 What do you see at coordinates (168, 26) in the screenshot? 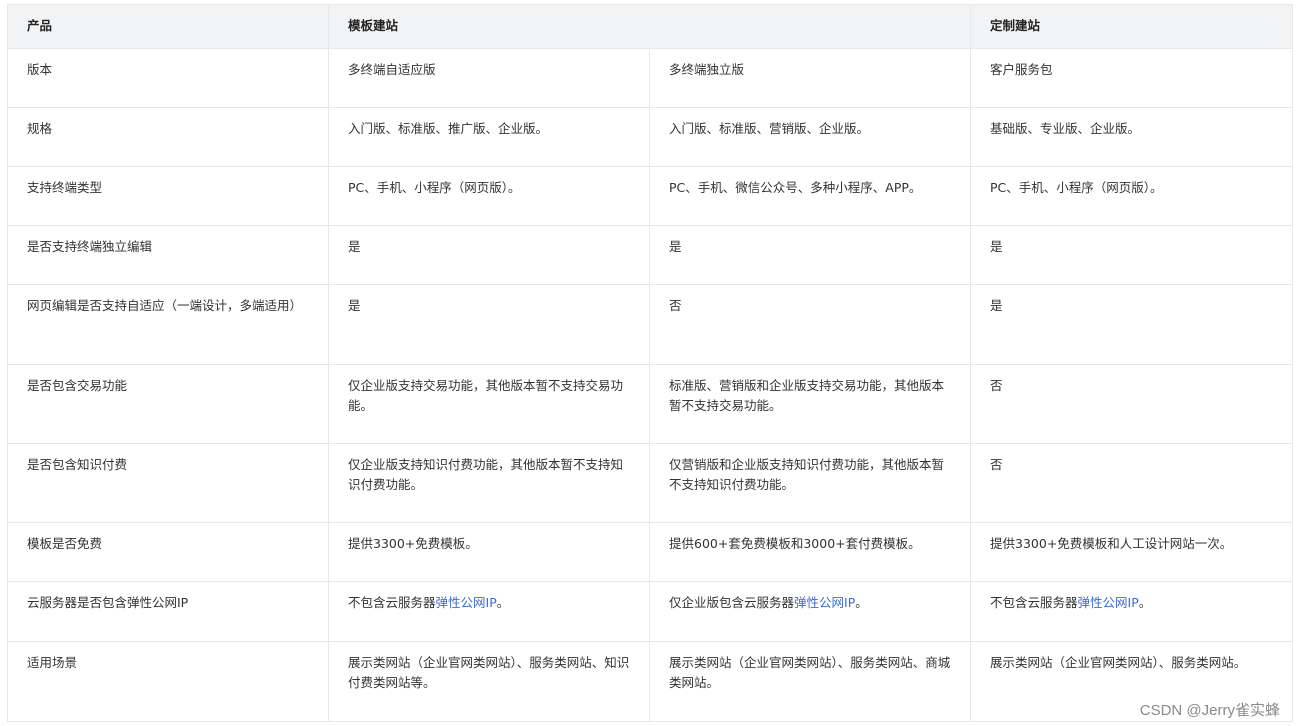
I see `header-product: 产品` at bounding box center [168, 26].